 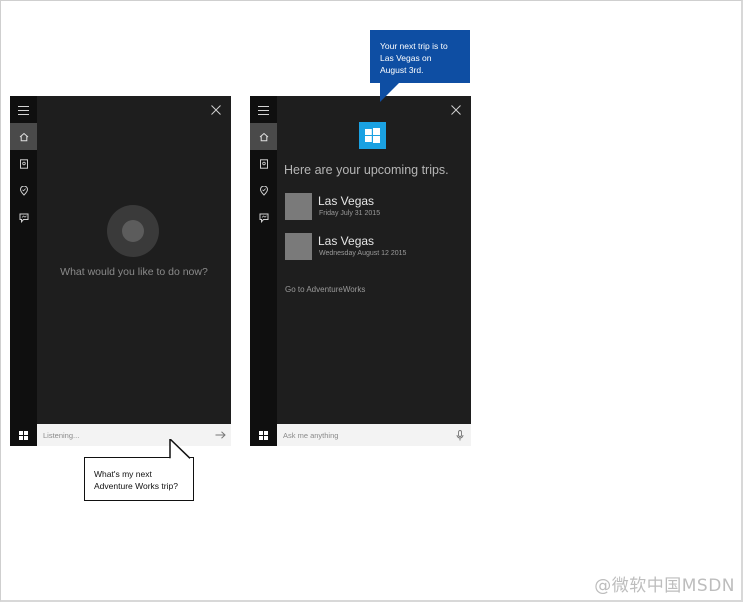 I want to click on callout-line: August 3rd., so click(x=402, y=70).